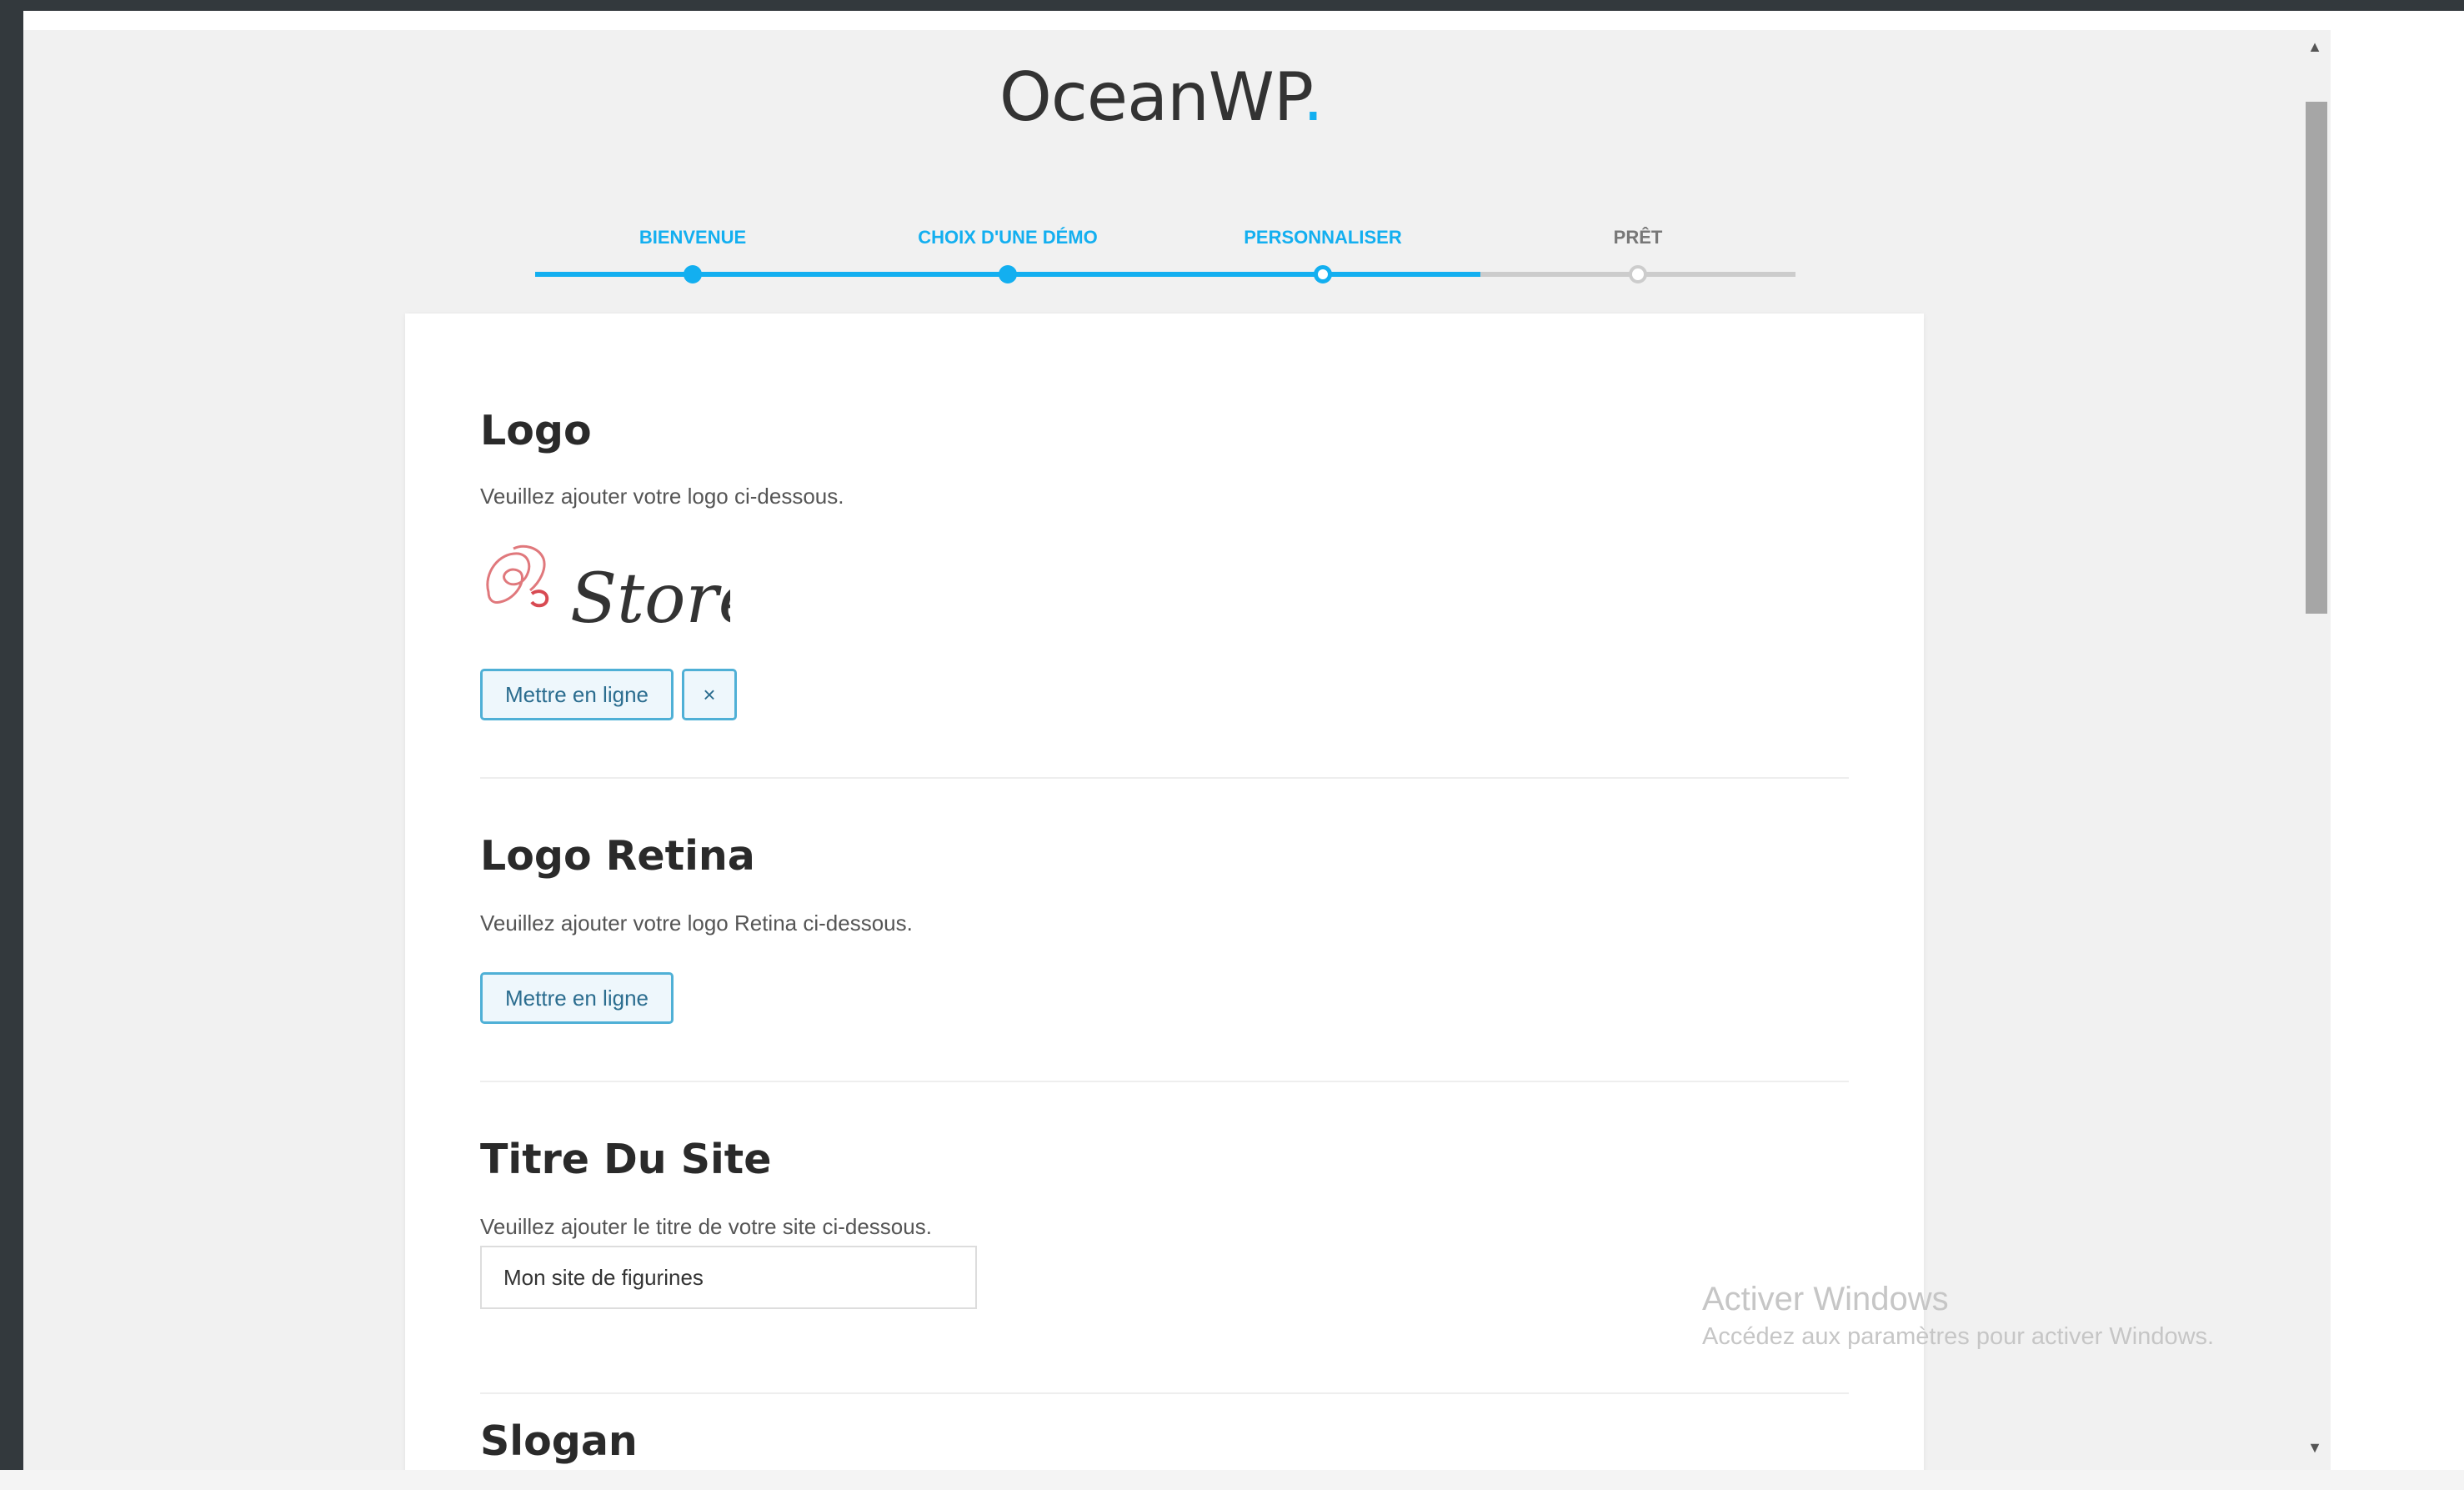  I want to click on step-dot-bienvenue, so click(693, 274).